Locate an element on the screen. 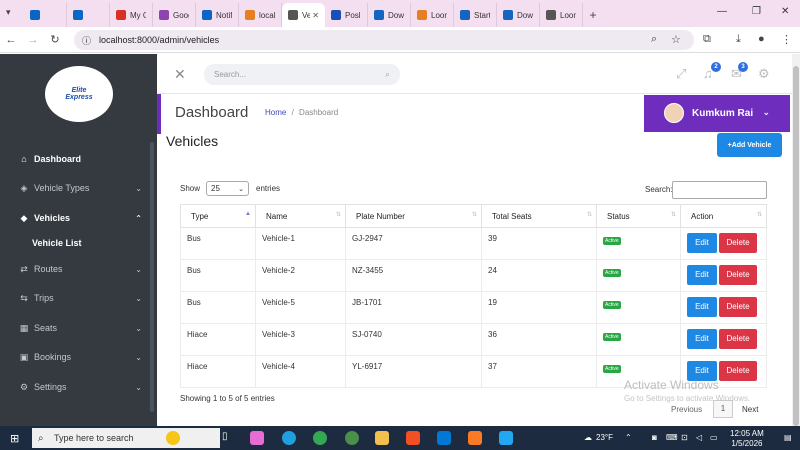  column-header-action: Action ⇅ is located at coordinates (723, 216).